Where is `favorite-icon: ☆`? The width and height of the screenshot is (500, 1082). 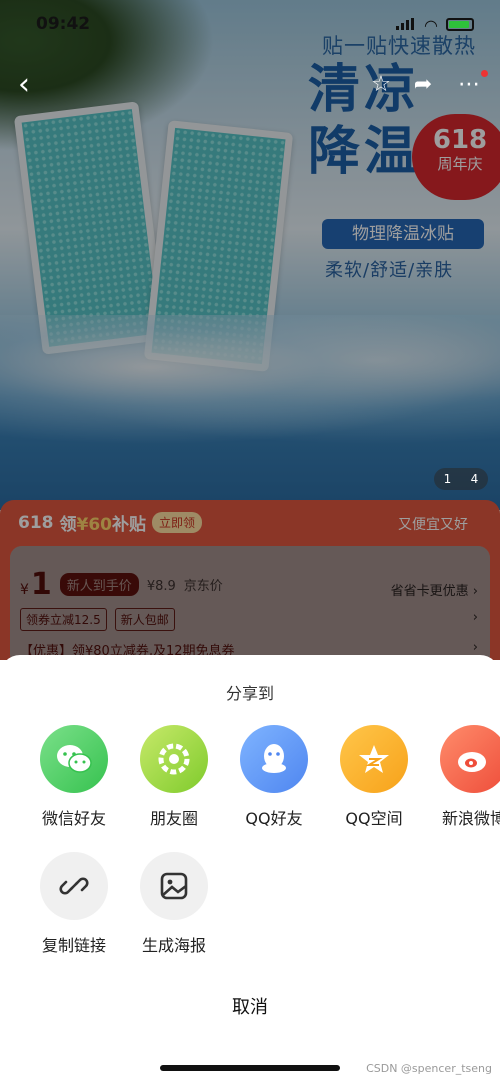 favorite-icon: ☆ is located at coordinates (381, 85).